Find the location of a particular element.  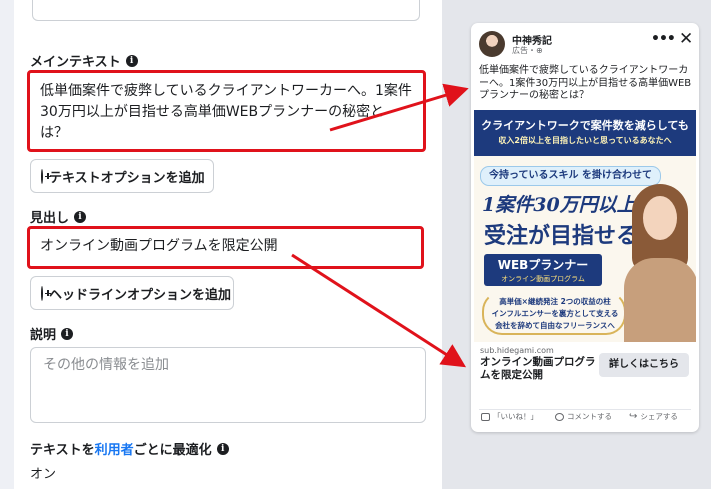

link-headline: オンライン動画プログラムを限定公開 is located at coordinates (539, 369).